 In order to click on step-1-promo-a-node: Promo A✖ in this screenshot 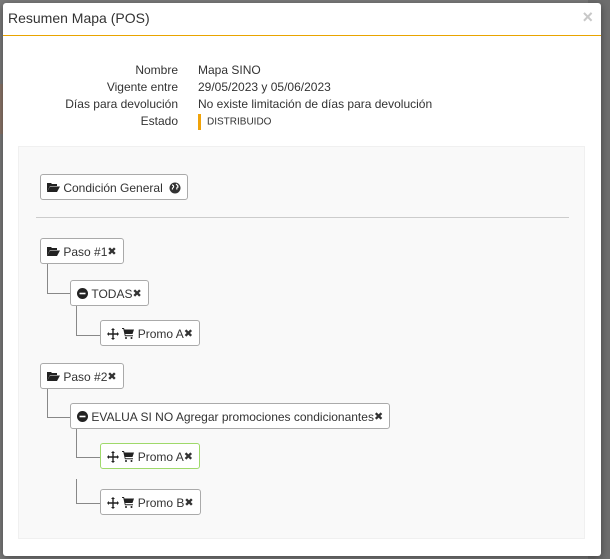, I will do `click(150, 333)`.